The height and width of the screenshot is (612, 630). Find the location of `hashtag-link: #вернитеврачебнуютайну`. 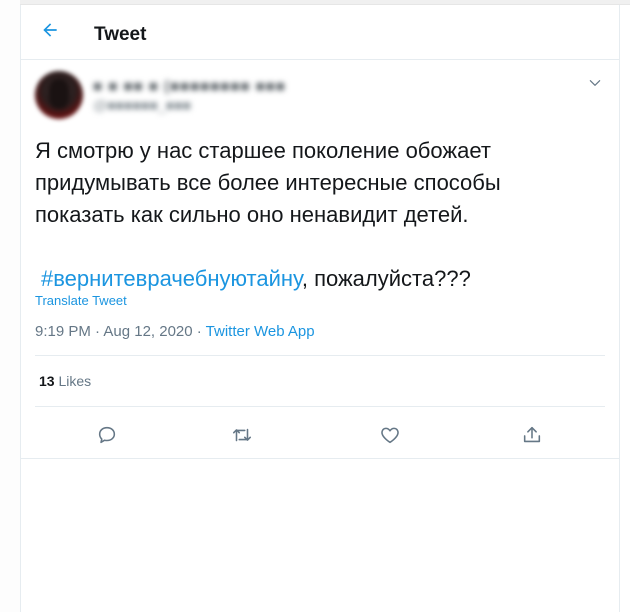

hashtag-link: #вернитеврачебнуютайну is located at coordinates (171, 278).